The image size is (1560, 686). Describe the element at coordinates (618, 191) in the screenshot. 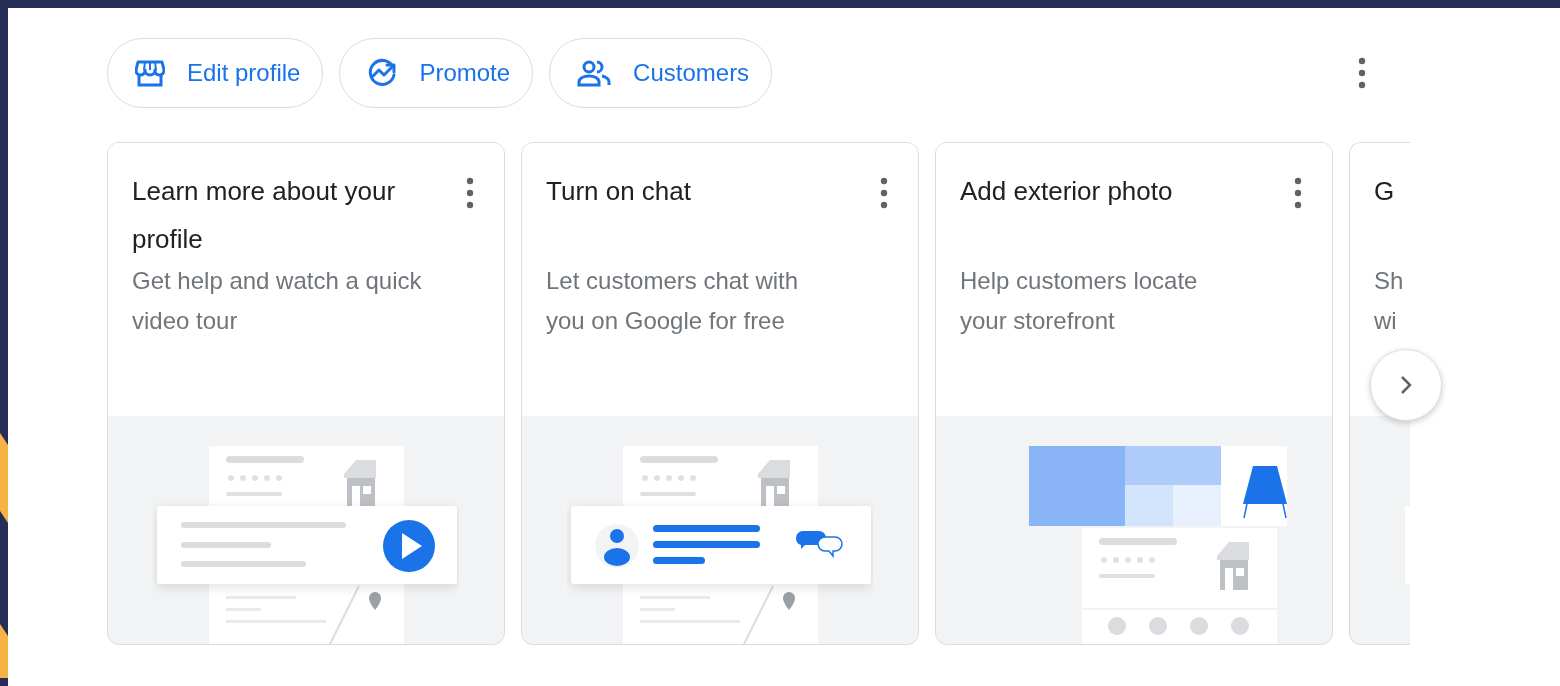

I see `card-title: Turn on chat` at that location.